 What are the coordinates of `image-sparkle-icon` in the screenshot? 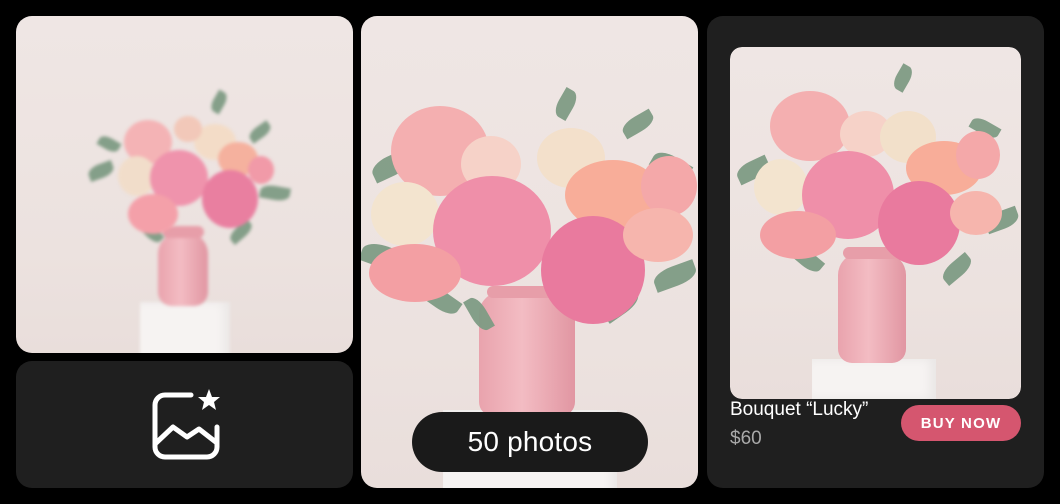 It's located at (185, 425).